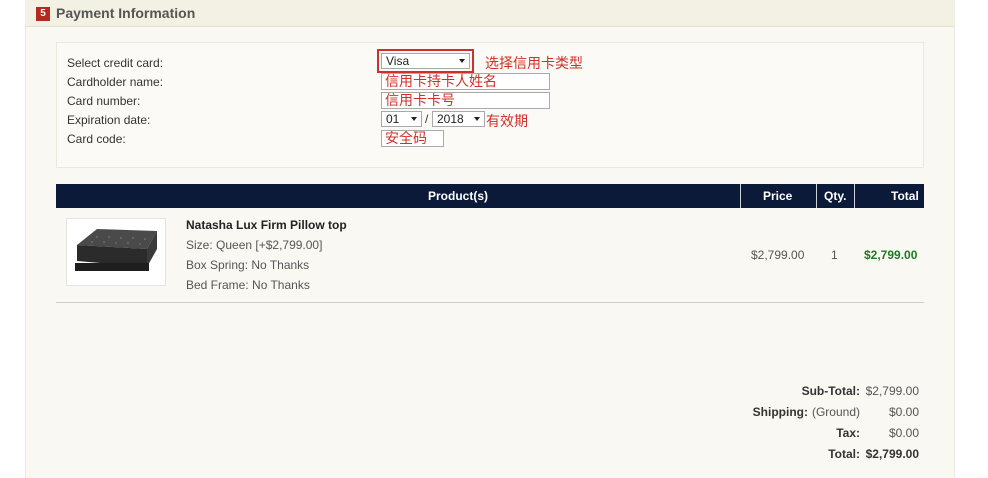  I want to click on exp-year-select: 2018, so click(458, 119).